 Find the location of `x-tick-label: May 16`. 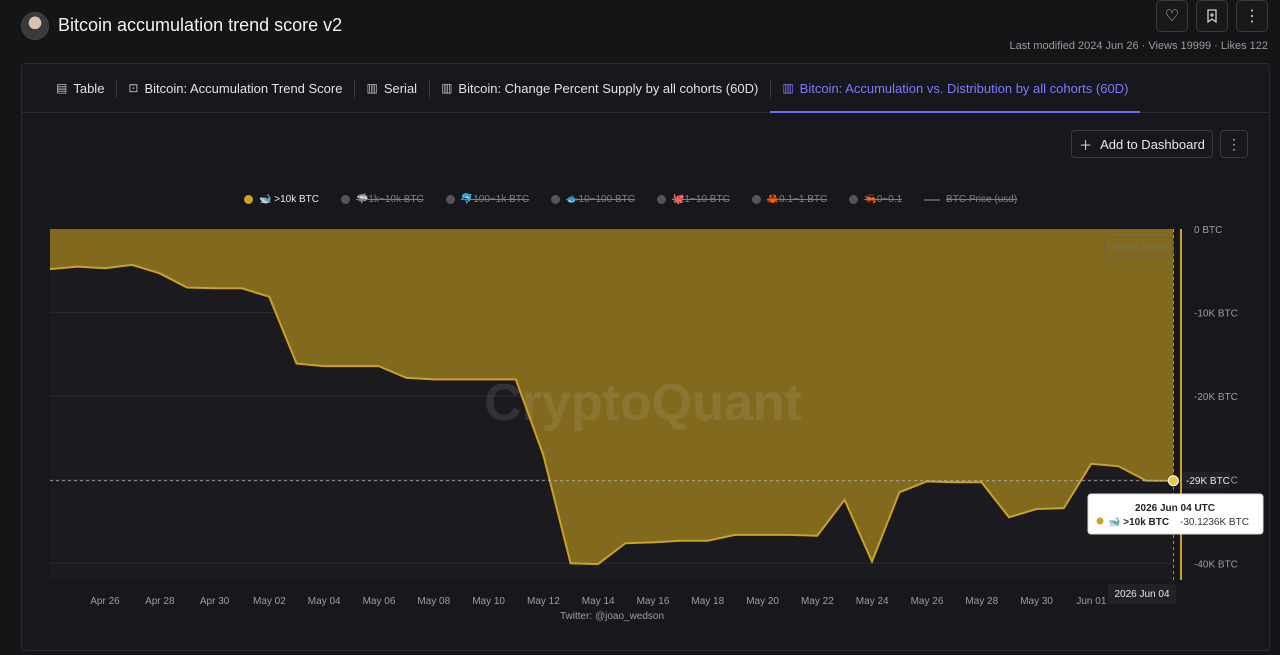

x-tick-label: May 16 is located at coordinates (653, 601).